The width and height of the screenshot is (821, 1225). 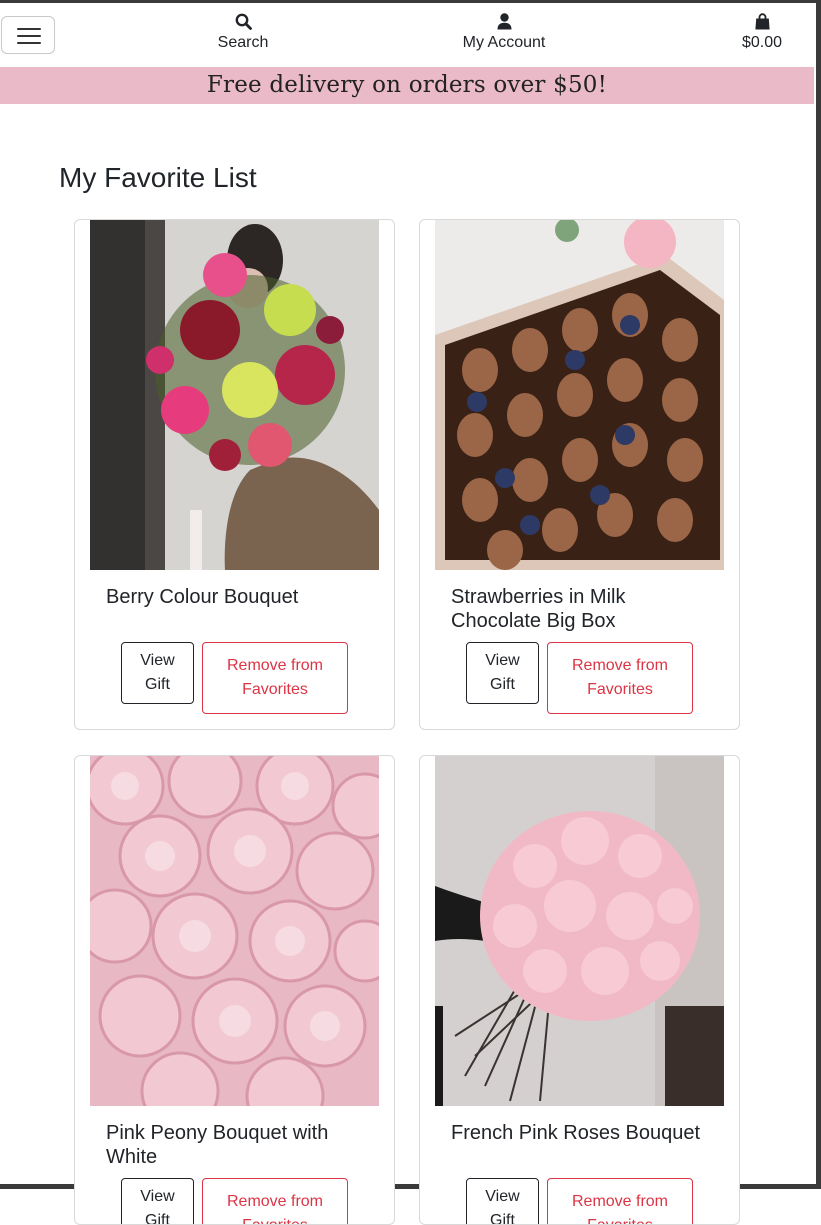 I want to click on pink-roses-photo, so click(x=579, y=931).